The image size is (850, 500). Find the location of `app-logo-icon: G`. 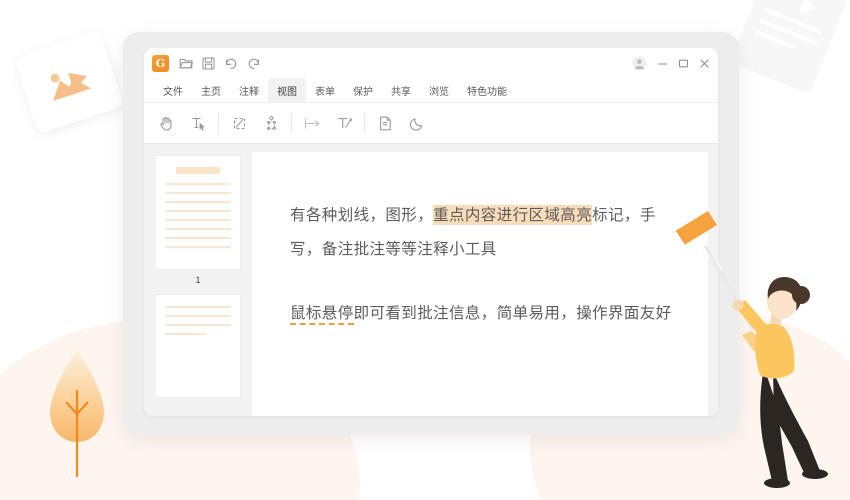

app-logo-icon: G is located at coordinates (160, 63).